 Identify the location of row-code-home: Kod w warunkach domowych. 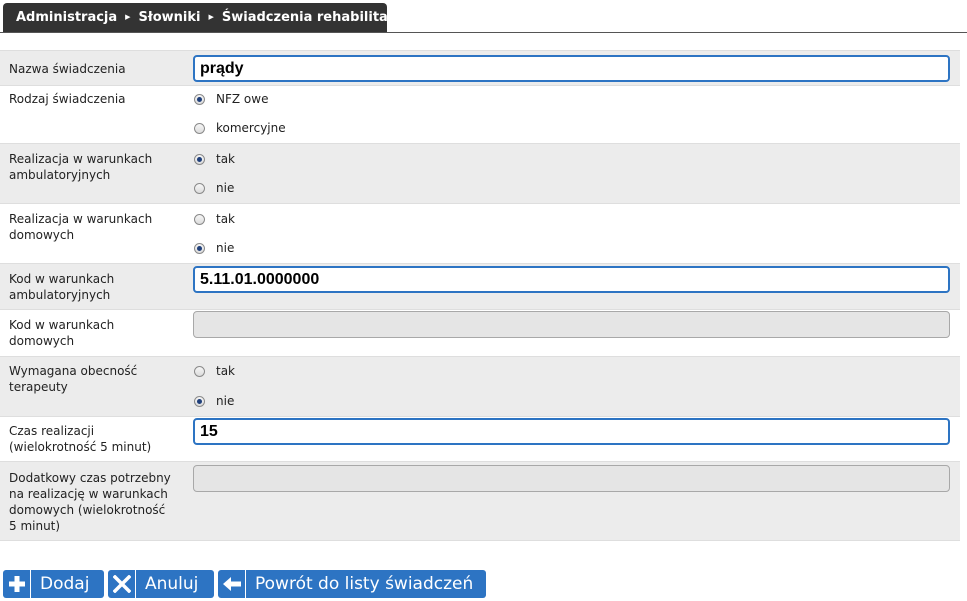
(480, 333).